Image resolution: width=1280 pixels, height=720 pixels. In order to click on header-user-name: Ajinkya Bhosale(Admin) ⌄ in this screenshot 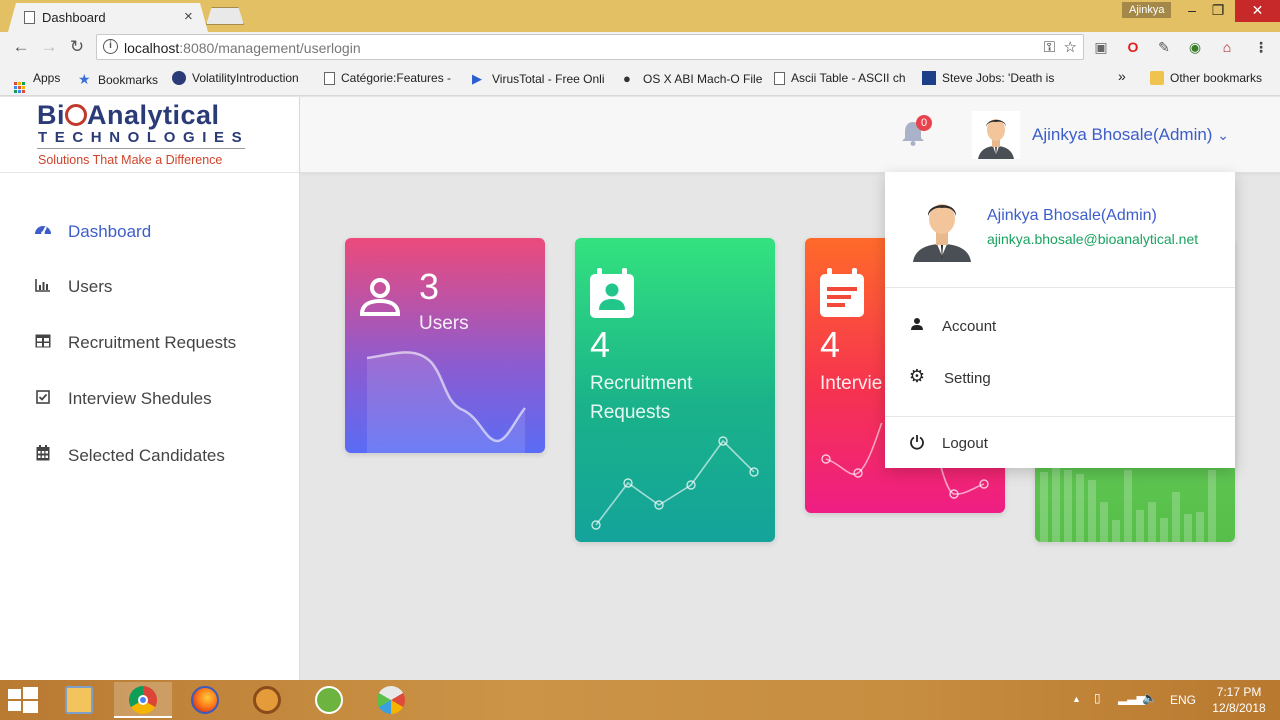, I will do `click(1130, 134)`.